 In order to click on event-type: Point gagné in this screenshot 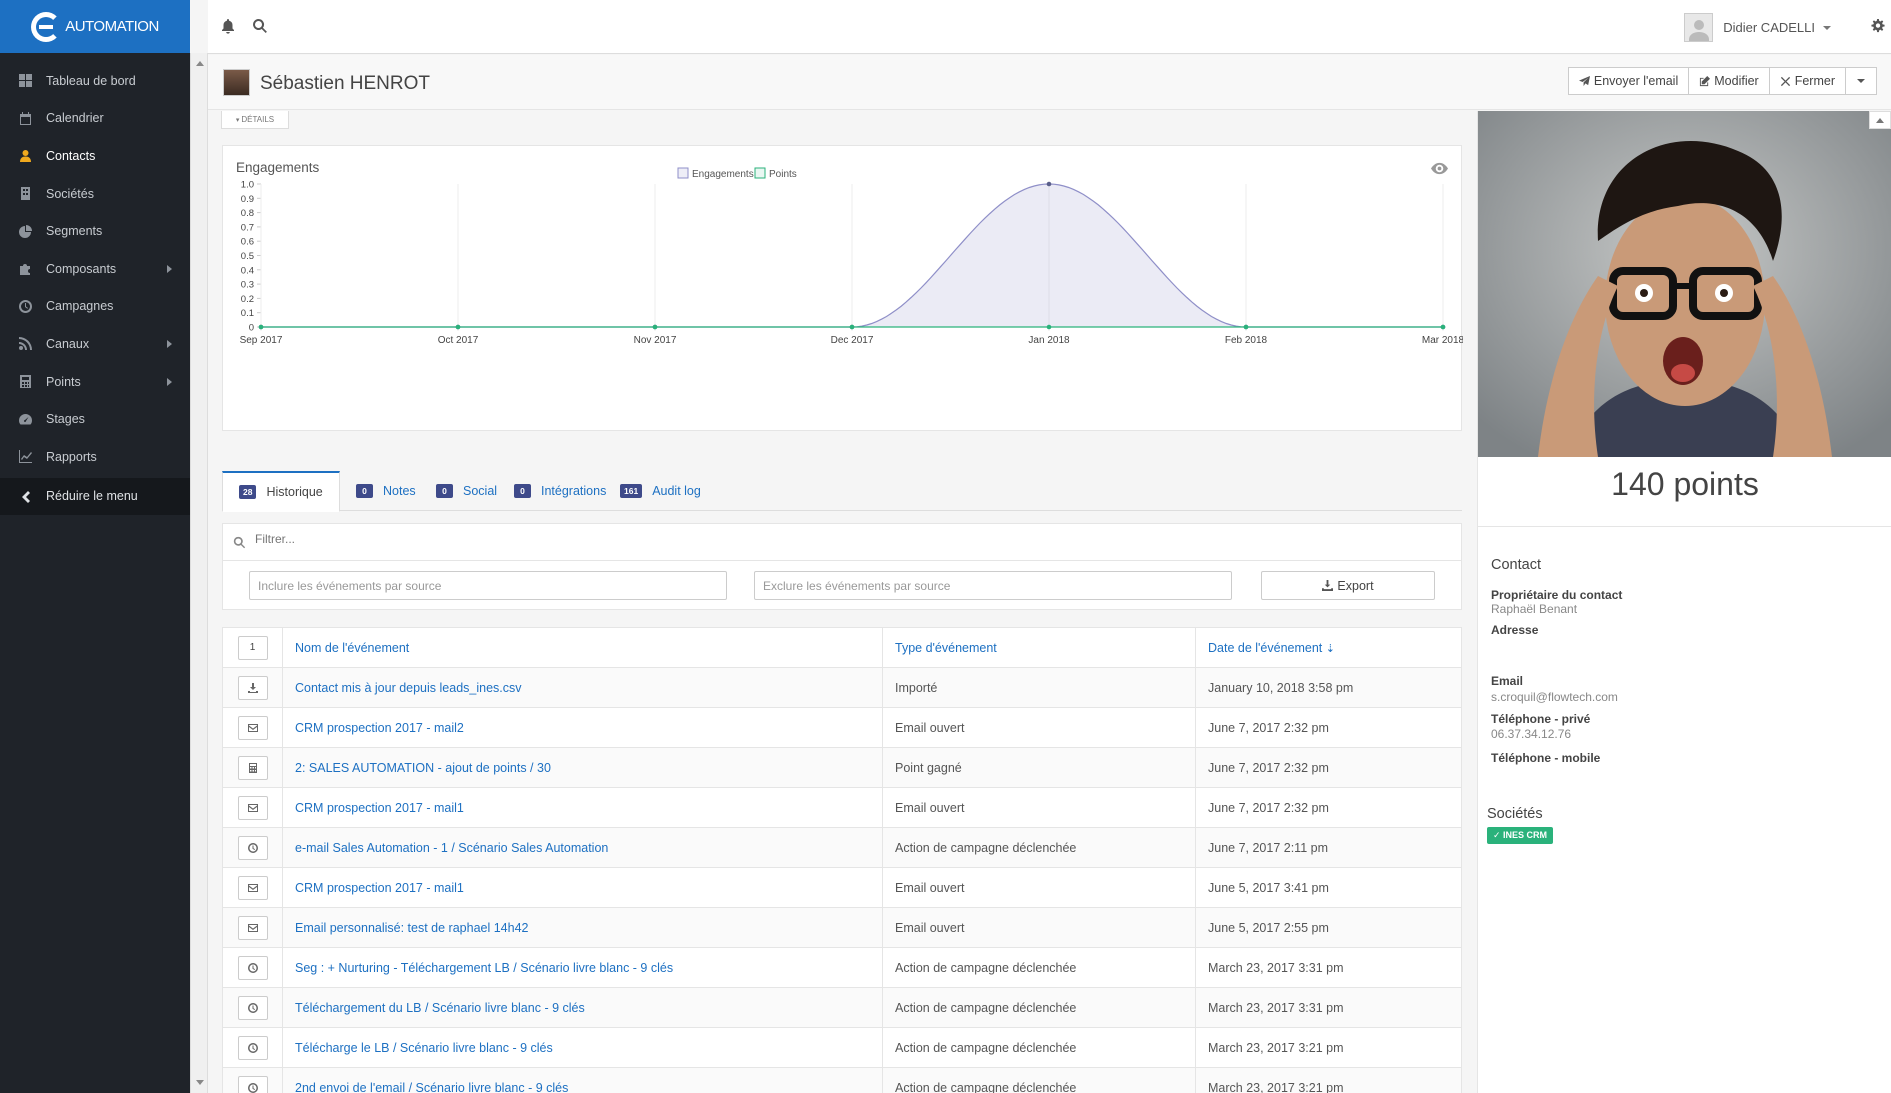, I will do `click(1039, 767)`.